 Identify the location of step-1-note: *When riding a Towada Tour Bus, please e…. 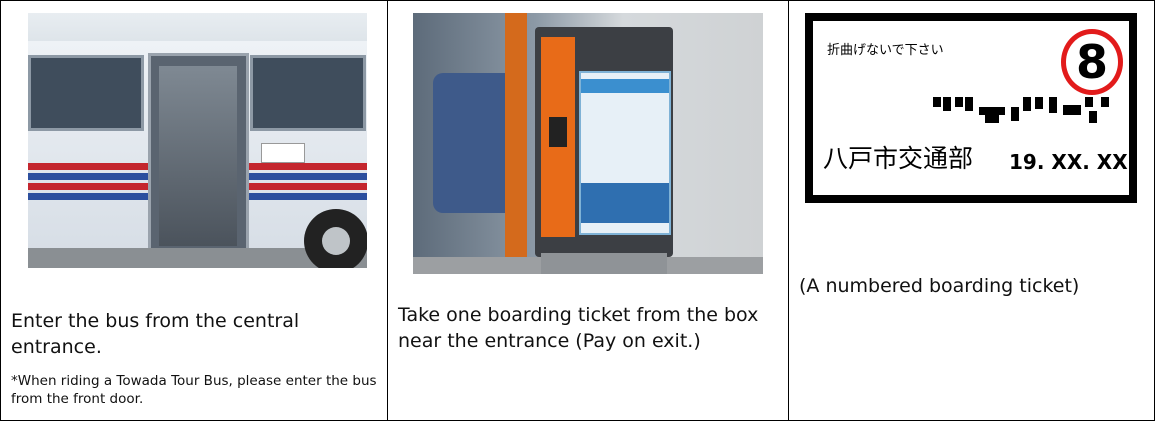
(194, 390).